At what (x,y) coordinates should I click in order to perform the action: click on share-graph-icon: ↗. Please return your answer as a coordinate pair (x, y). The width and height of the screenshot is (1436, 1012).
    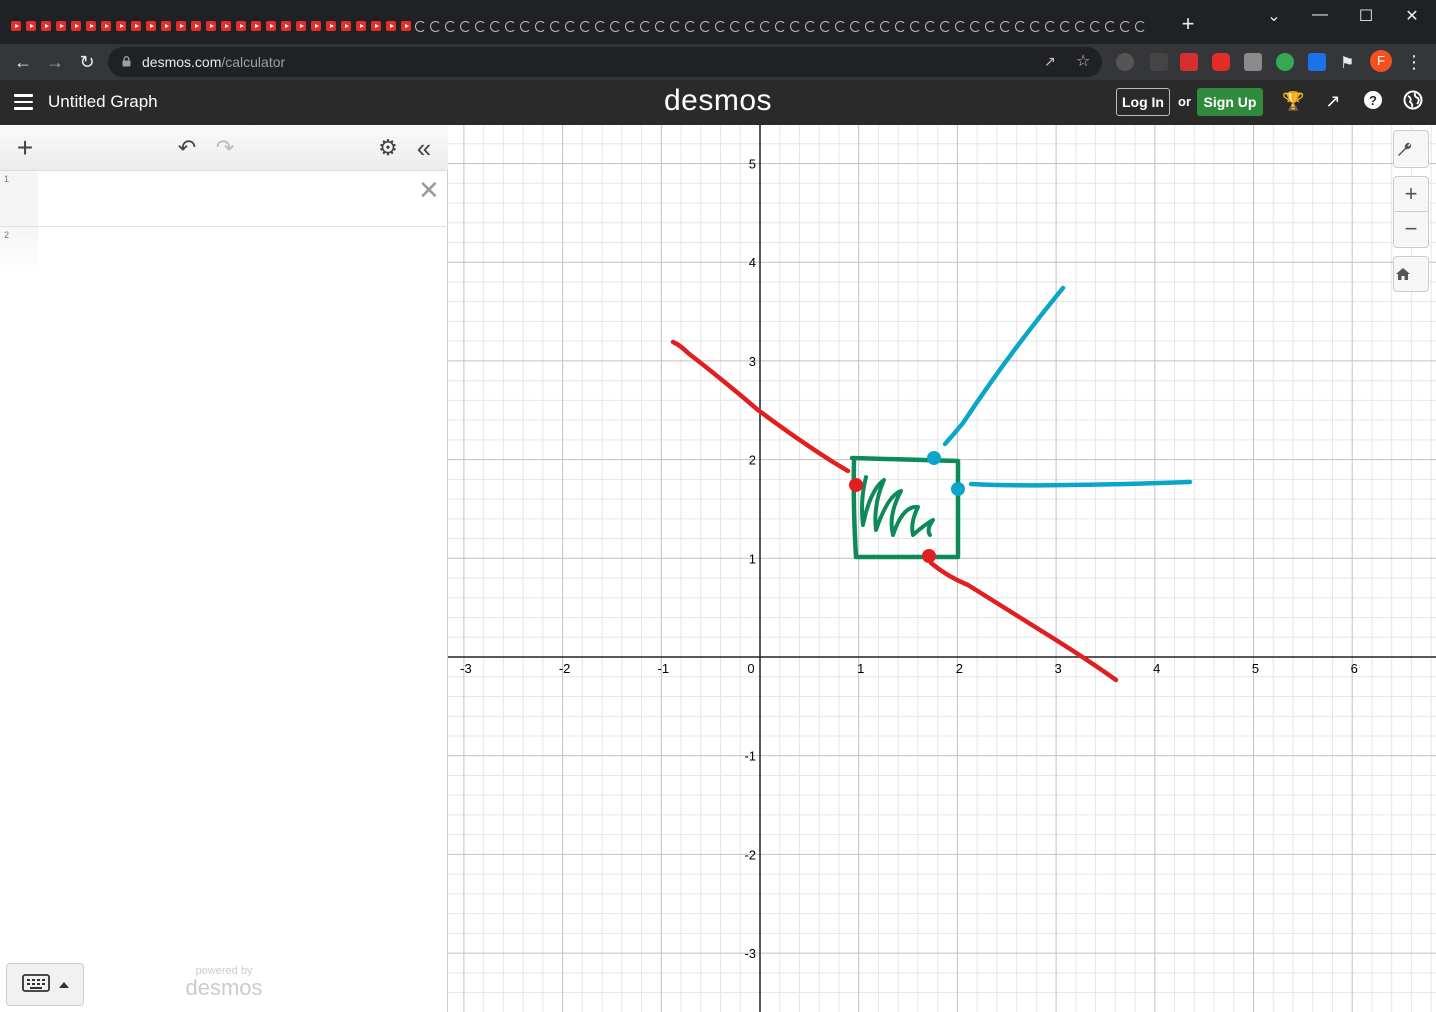
    Looking at the image, I should click on (1333, 101).